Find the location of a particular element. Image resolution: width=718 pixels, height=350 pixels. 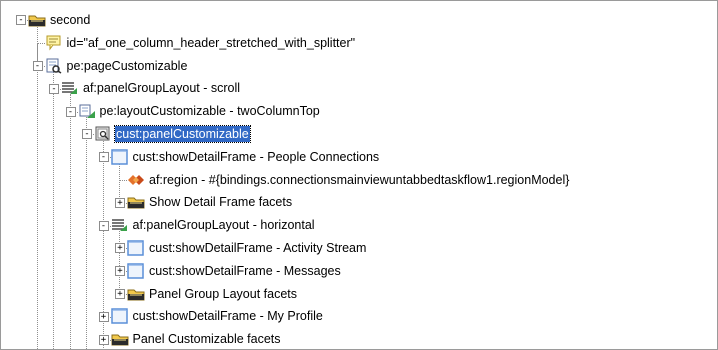

tree-node-label: af:panelGroupLayout - horizontal is located at coordinates (224, 225).